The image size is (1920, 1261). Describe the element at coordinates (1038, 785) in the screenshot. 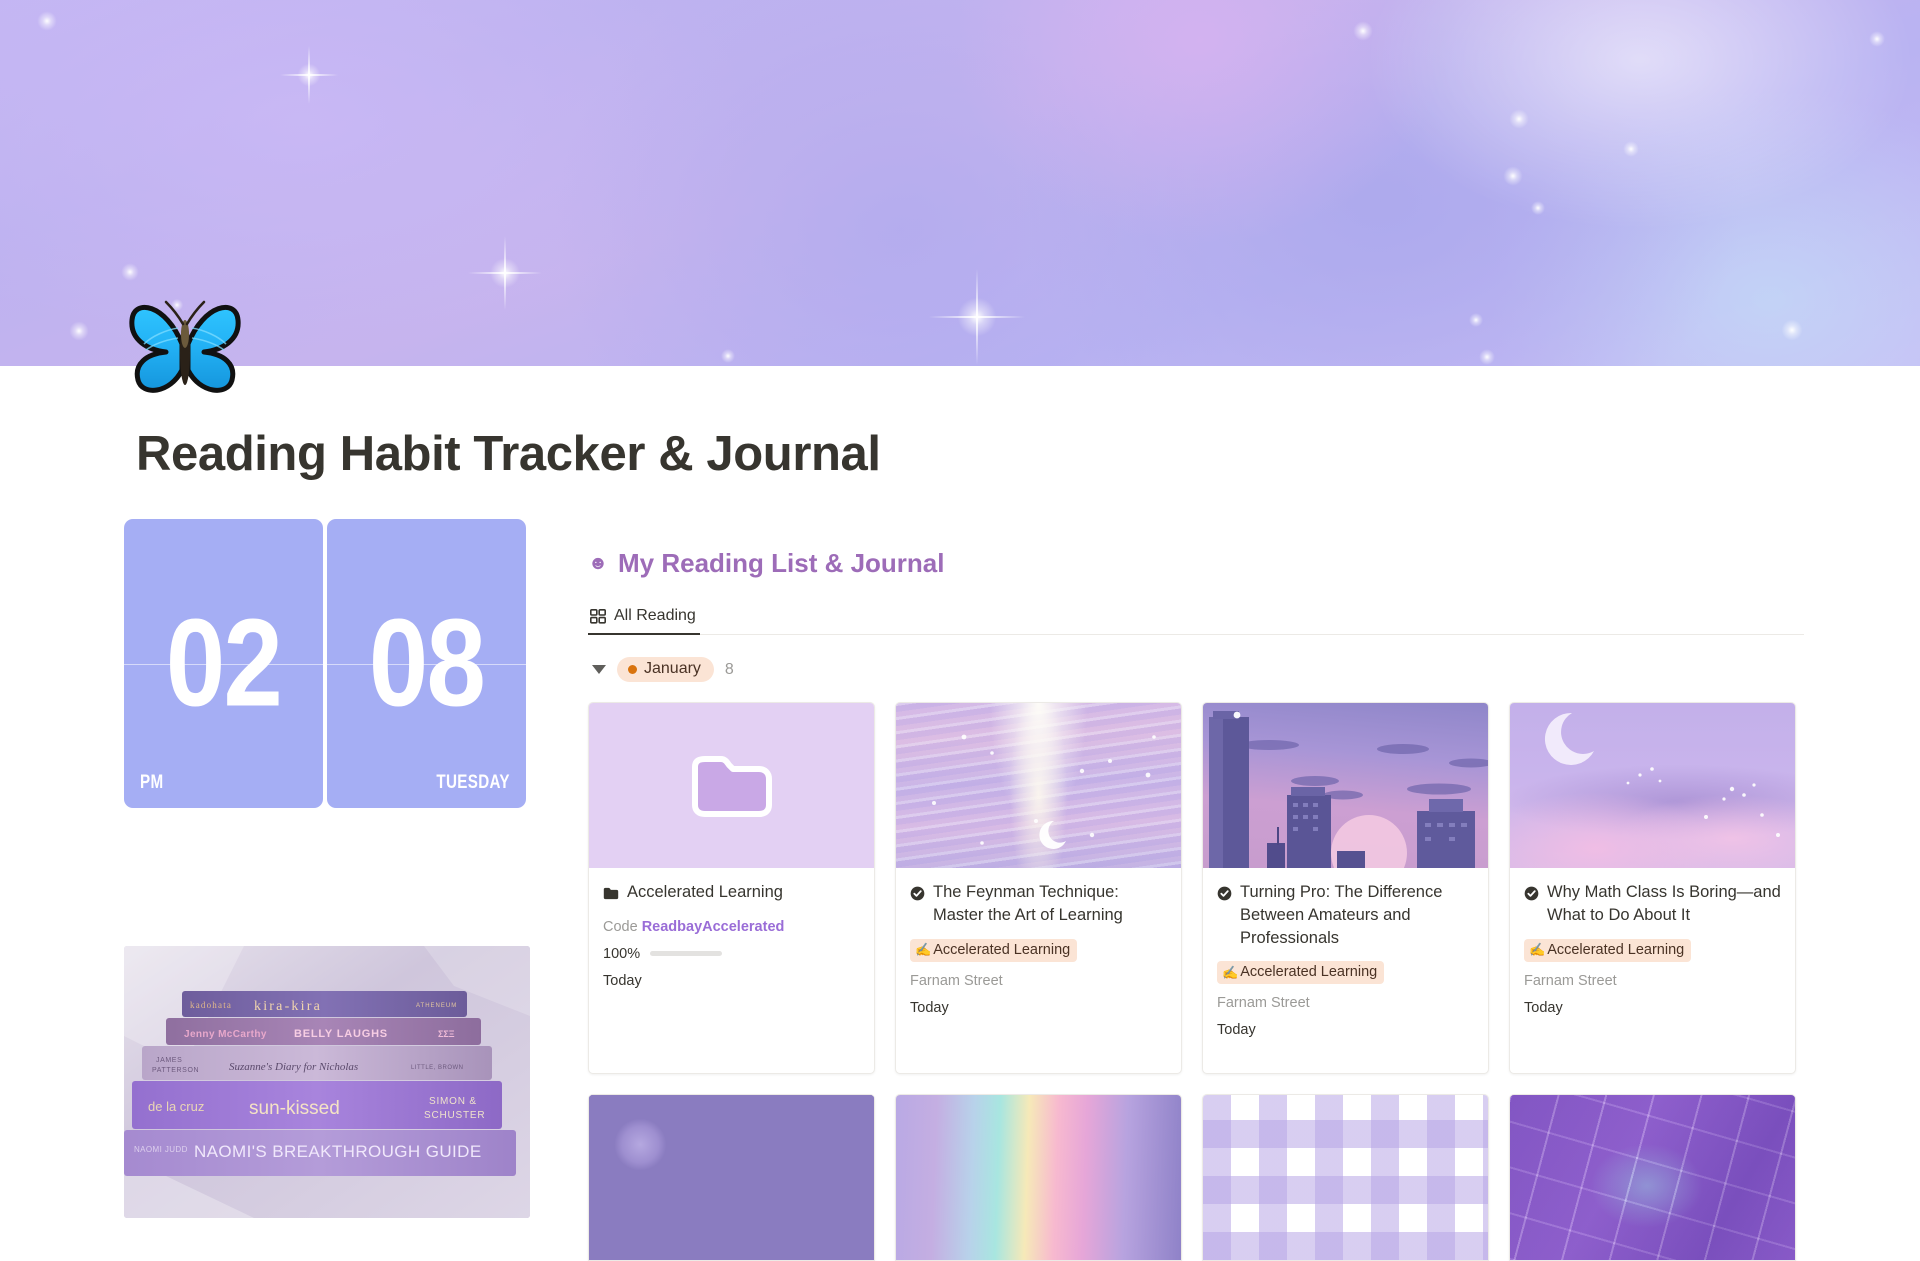

I see `card-thumbnail-shimmering-water` at that location.